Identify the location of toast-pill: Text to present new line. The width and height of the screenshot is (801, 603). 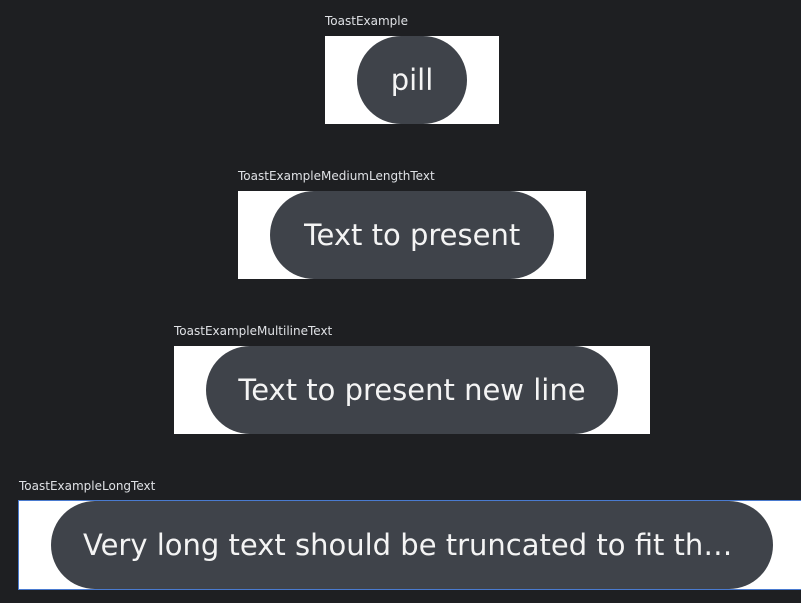
(412, 390).